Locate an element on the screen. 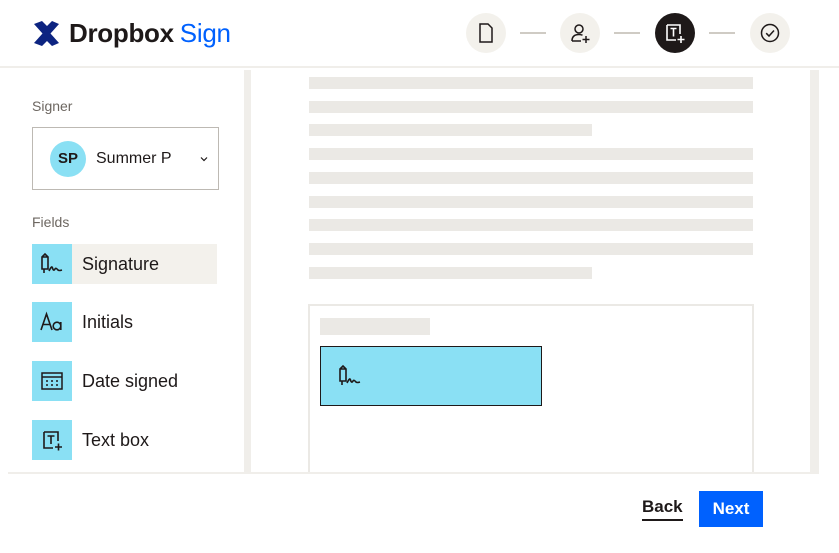  step-review is located at coordinates (770, 33).